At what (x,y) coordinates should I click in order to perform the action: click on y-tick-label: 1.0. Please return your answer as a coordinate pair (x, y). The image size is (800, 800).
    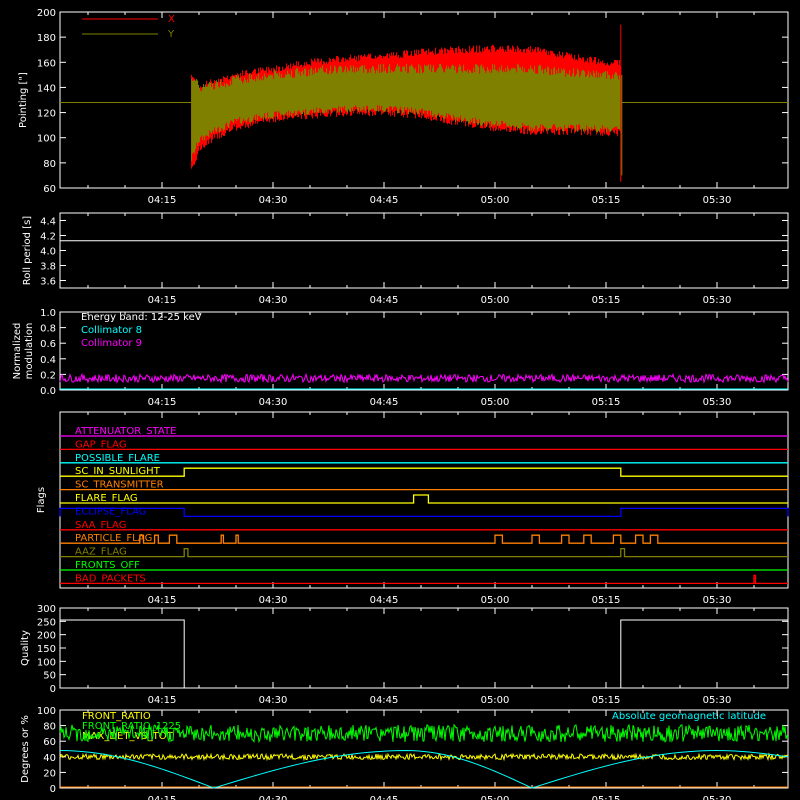
    Looking at the image, I should click on (48, 313).